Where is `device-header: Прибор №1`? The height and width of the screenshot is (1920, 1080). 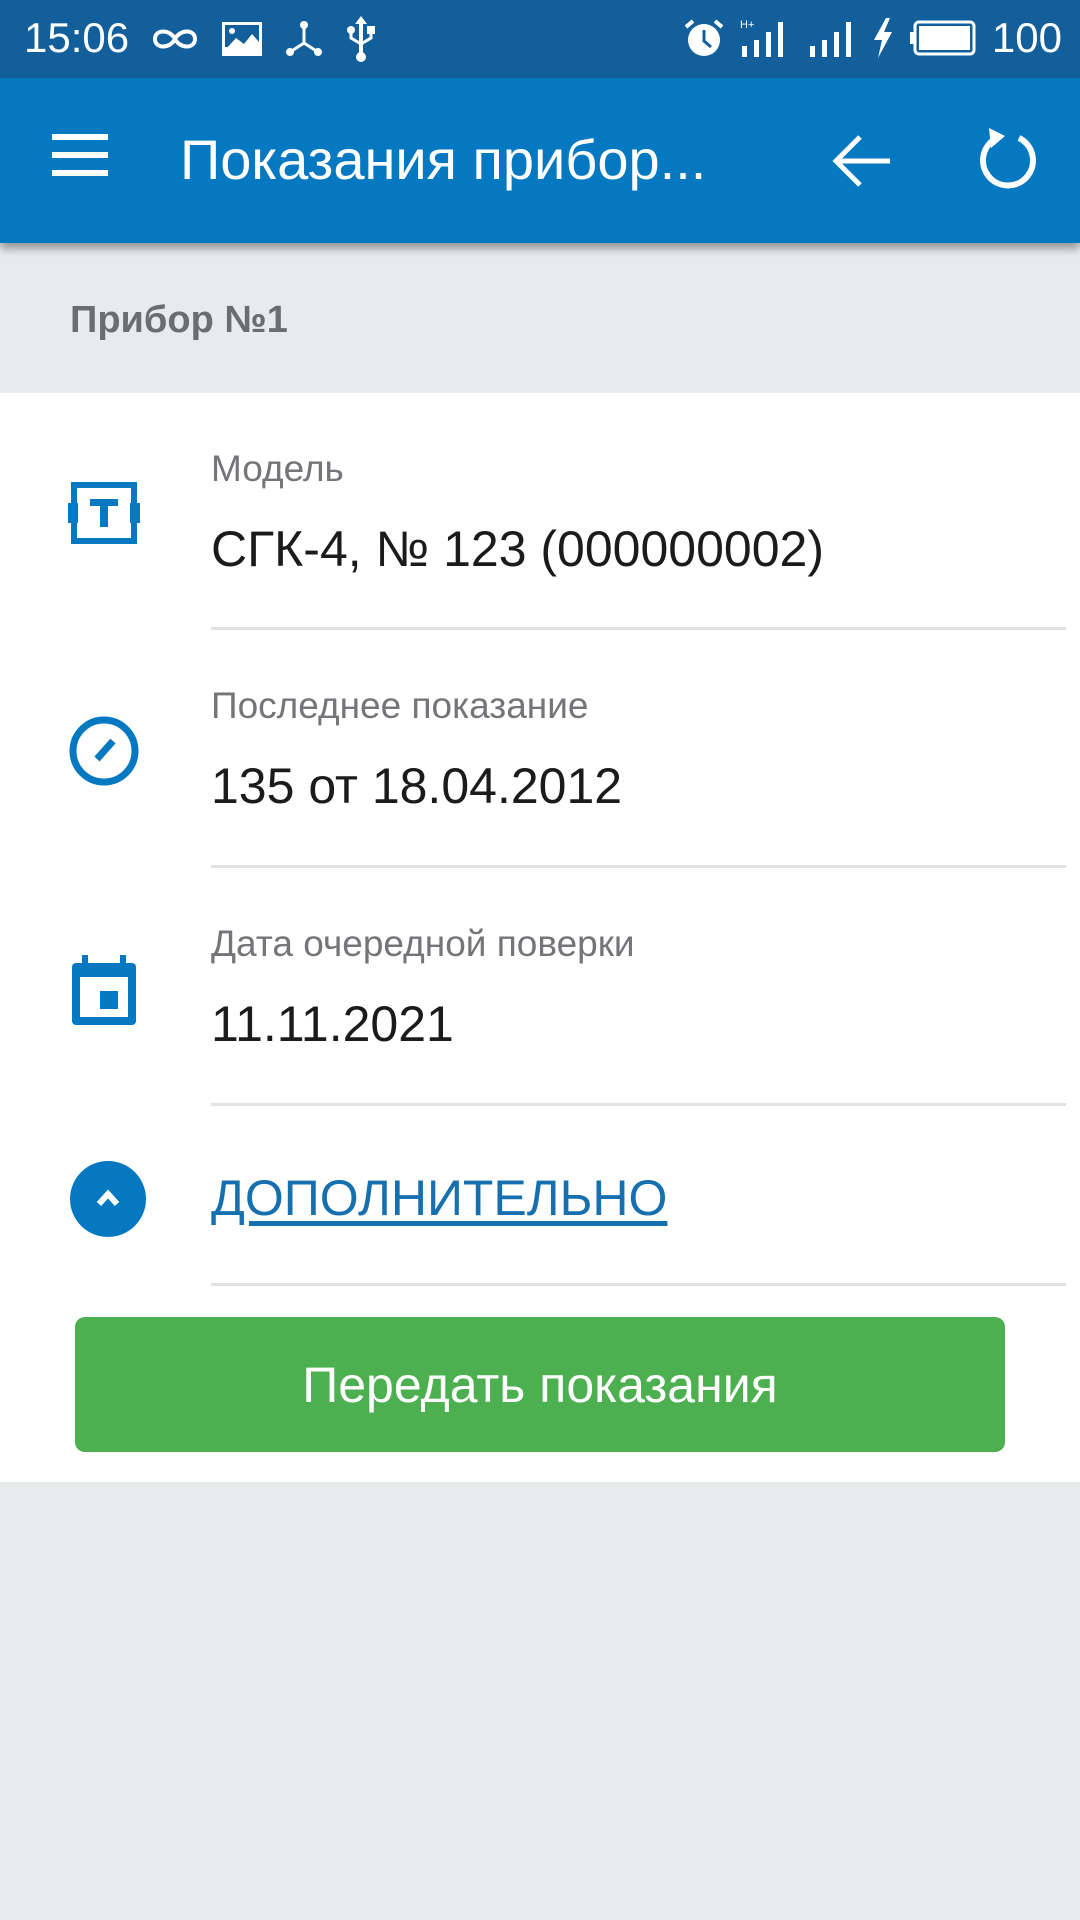
device-header: Прибор №1 is located at coordinates (540, 318).